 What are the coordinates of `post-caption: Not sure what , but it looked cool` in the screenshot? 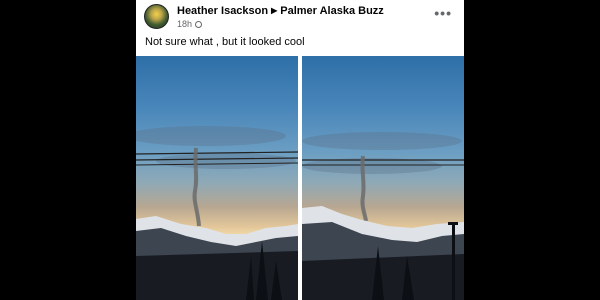 It's located at (225, 42).